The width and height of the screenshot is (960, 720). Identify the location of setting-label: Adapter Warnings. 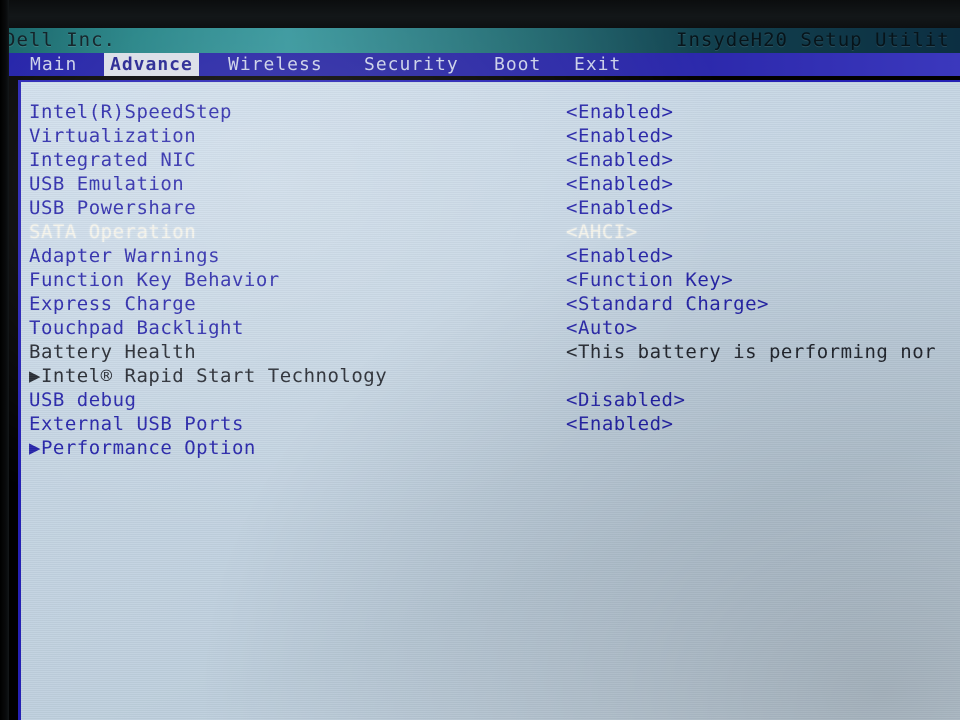
(124, 256).